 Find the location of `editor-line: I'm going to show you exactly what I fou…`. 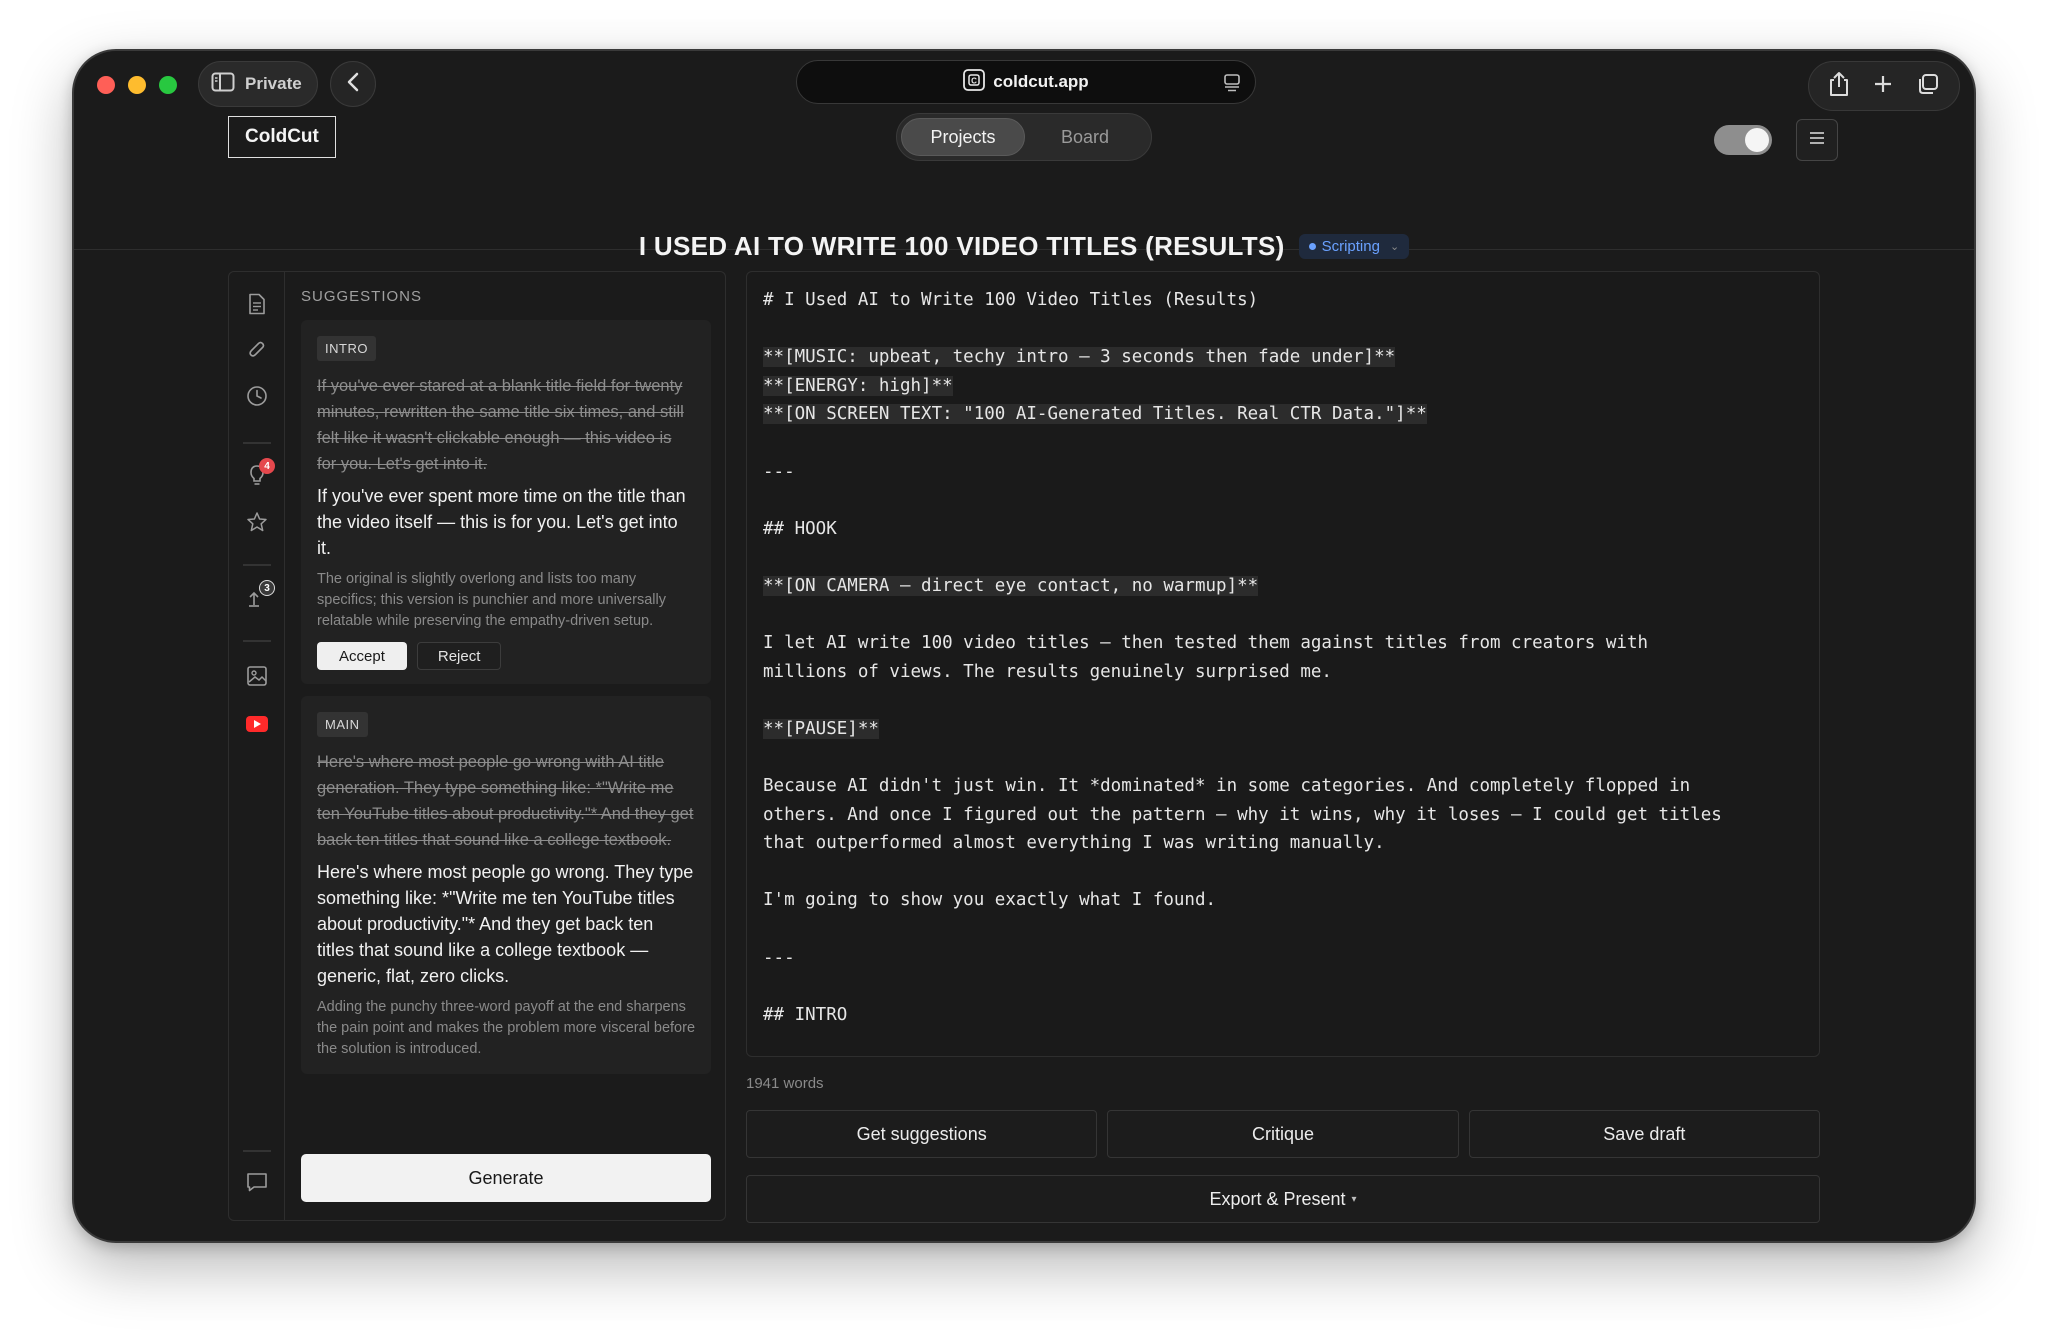

editor-line: I'm going to show you exactly what I fou… is located at coordinates (1283, 900).